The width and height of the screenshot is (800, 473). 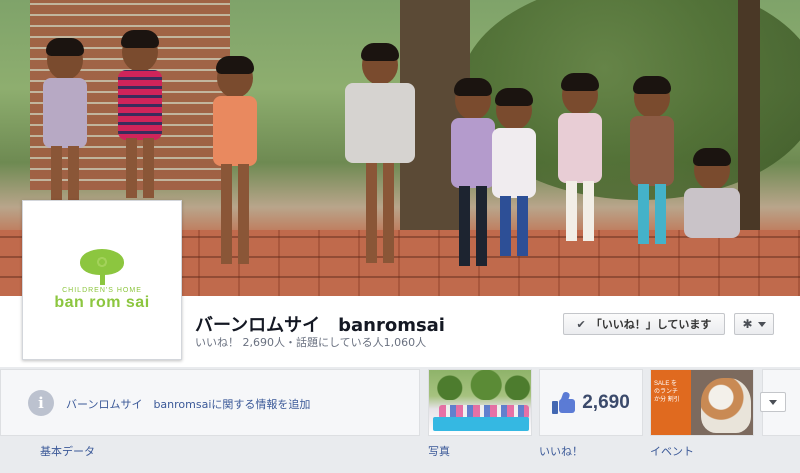 What do you see at coordinates (102, 290) in the screenshot?
I see `logo-subtitle: CHILDREN'S HOME` at bounding box center [102, 290].